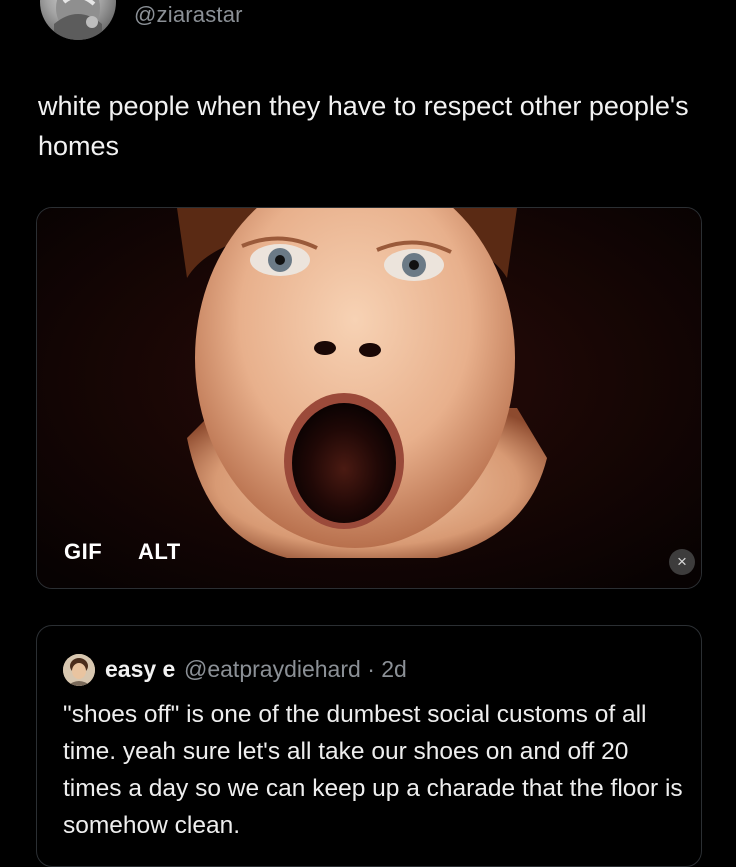  I want to click on author-avatar-image, so click(78, 20).